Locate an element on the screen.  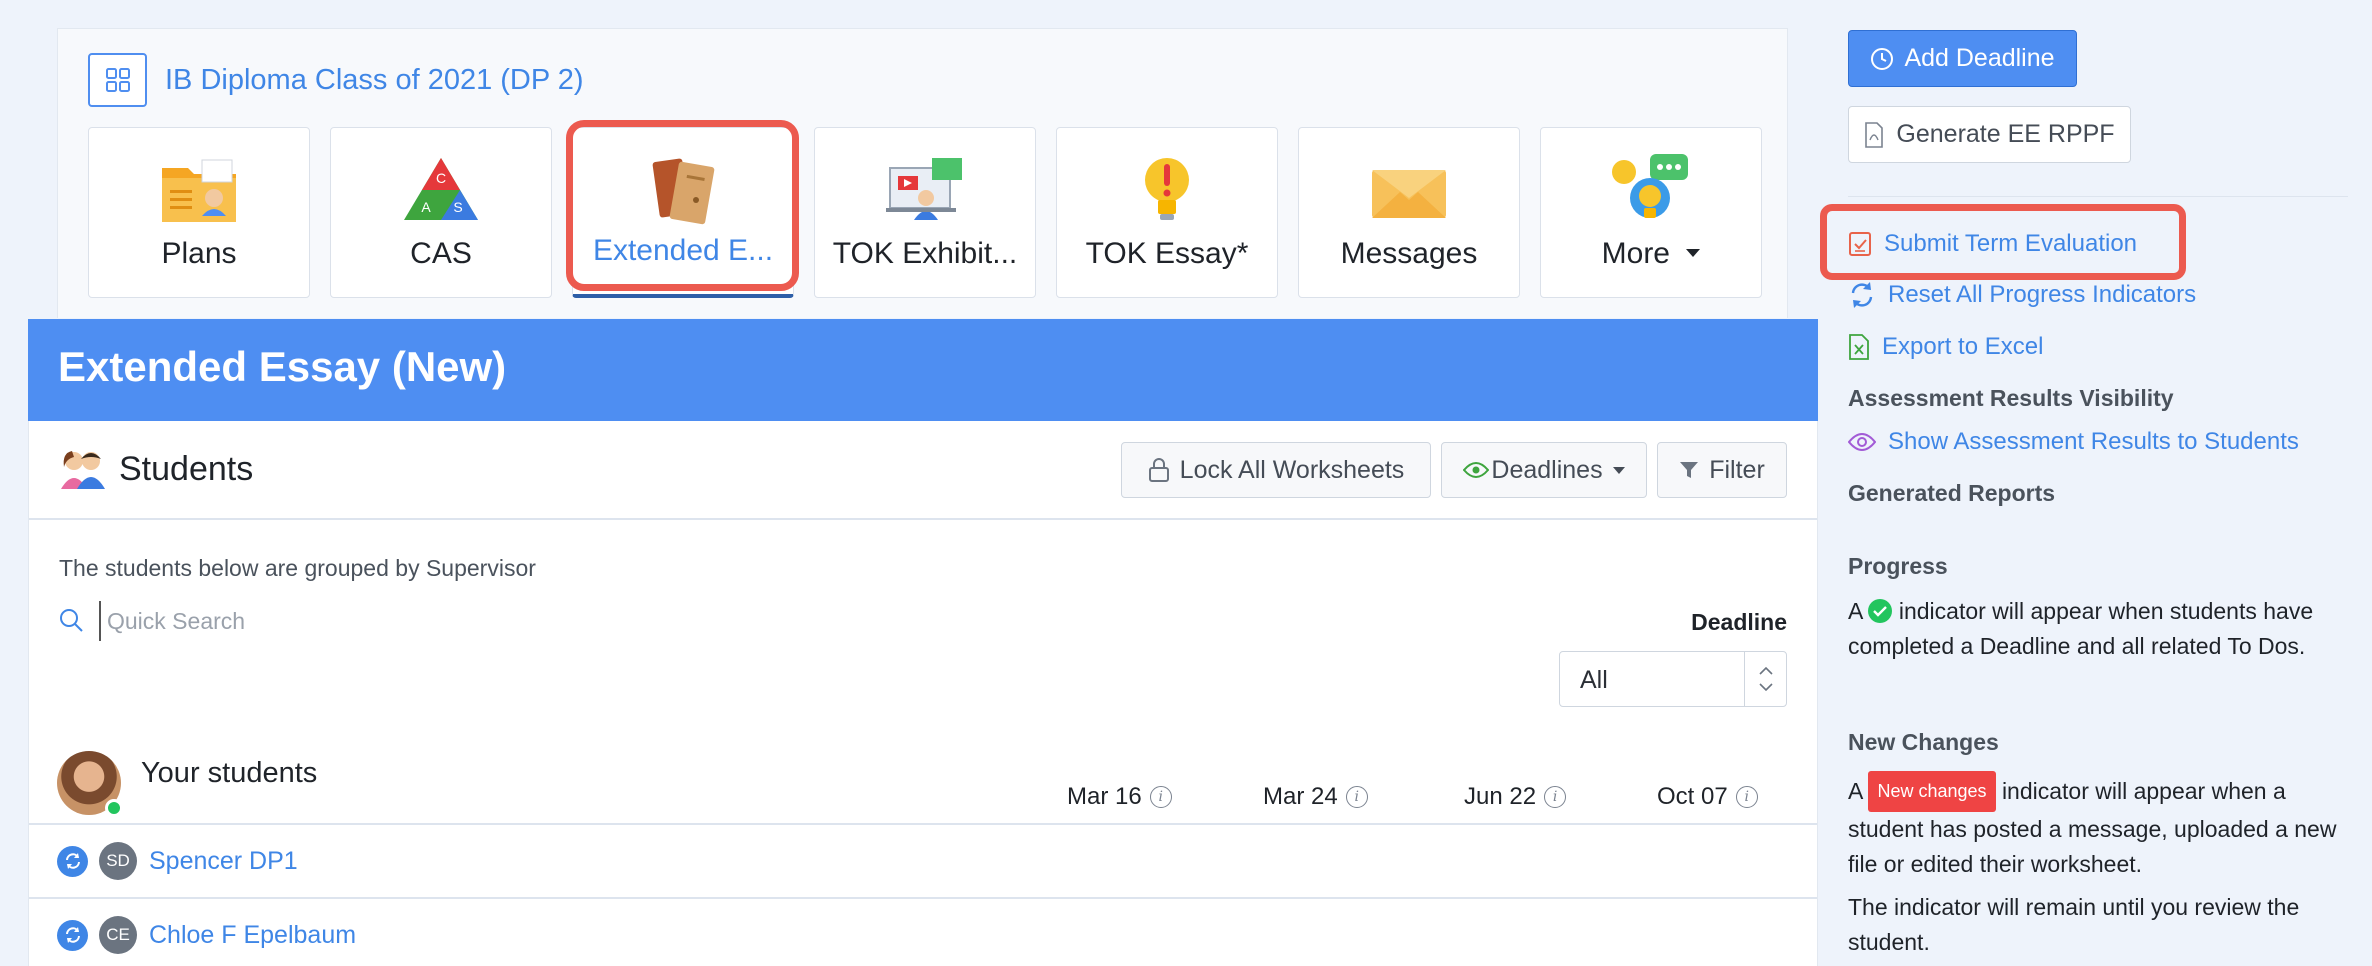
deadline-date: Jun 22 is located at coordinates (1500, 796).